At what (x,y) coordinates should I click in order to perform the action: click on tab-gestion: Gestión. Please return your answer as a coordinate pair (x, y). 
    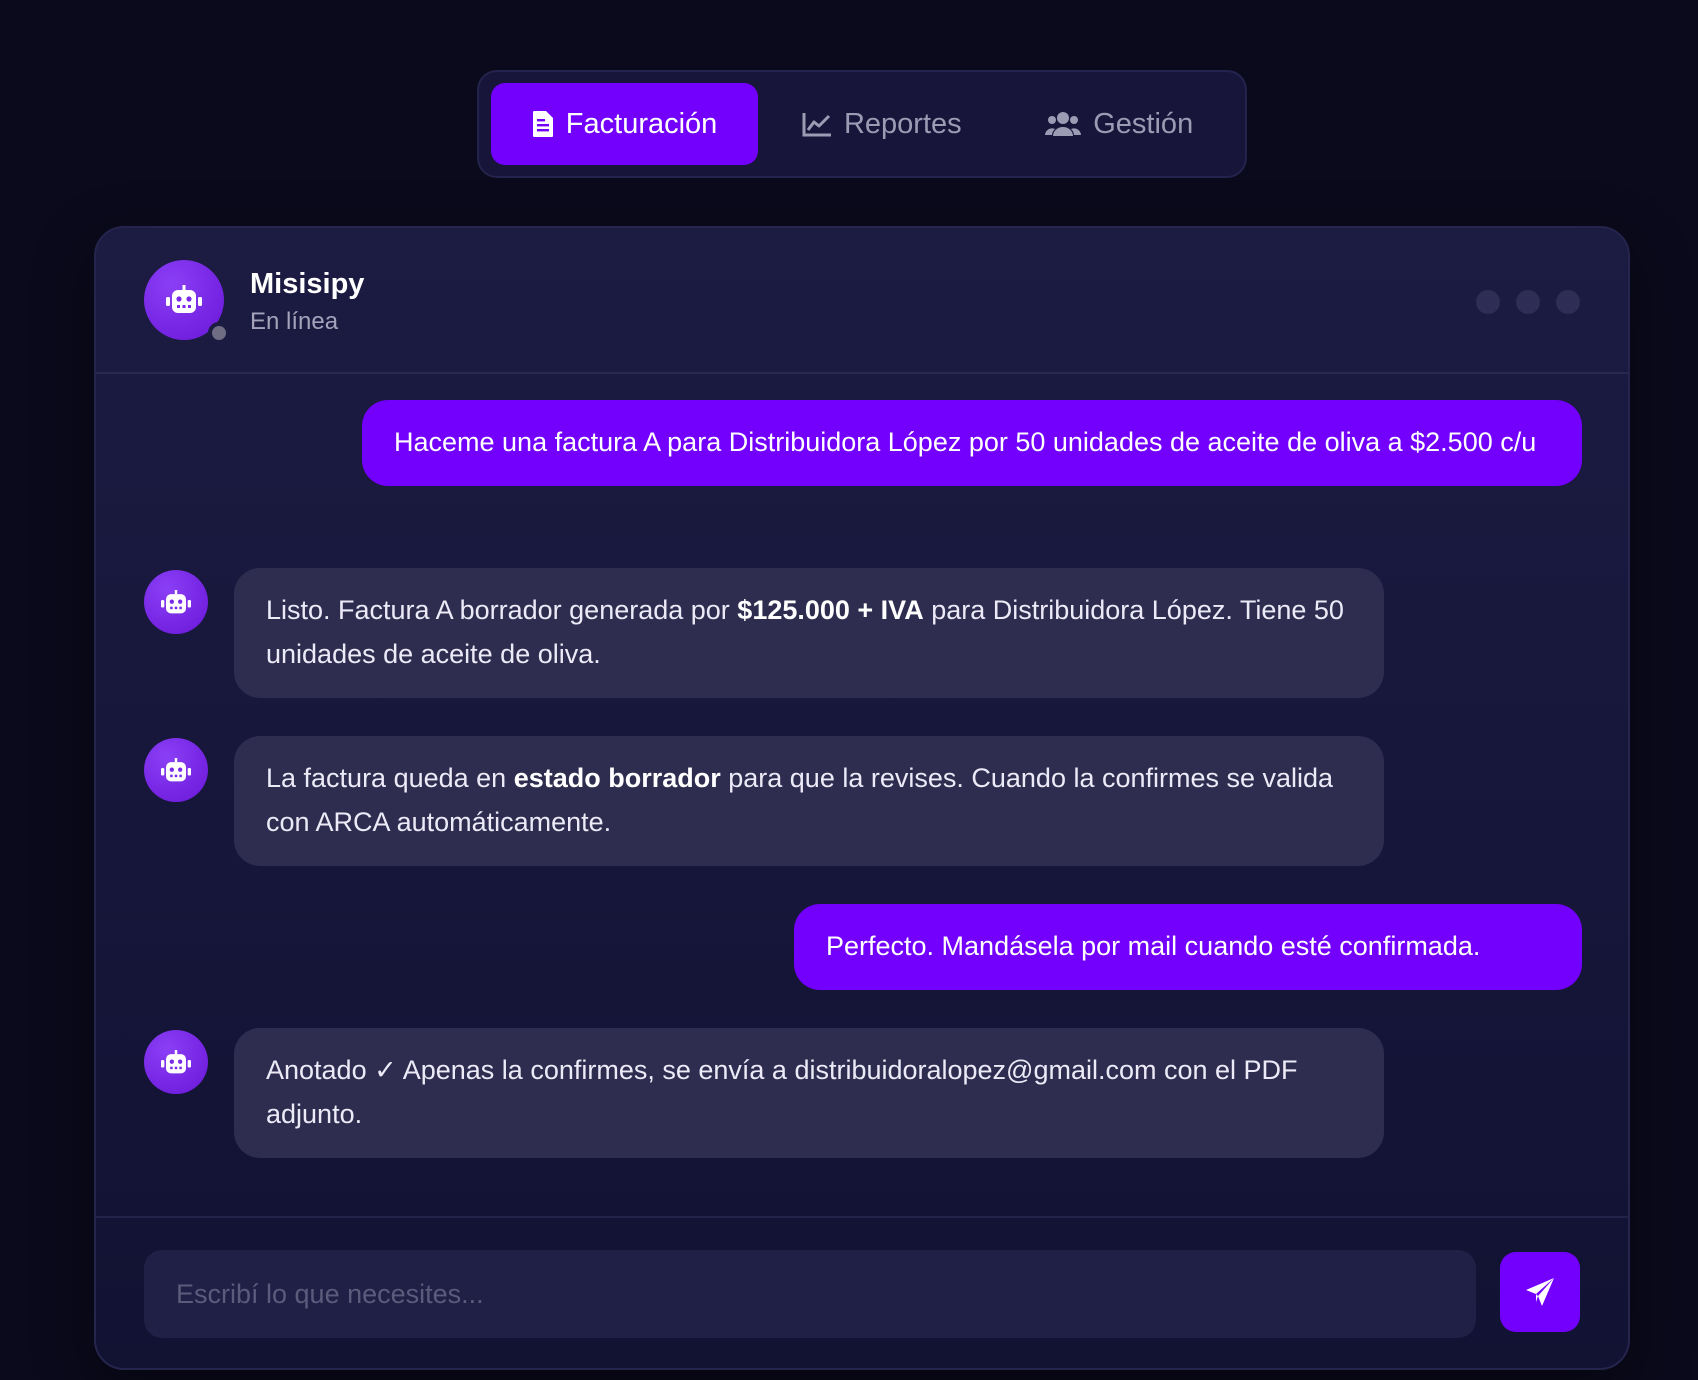
    Looking at the image, I should click on (1119, 124).